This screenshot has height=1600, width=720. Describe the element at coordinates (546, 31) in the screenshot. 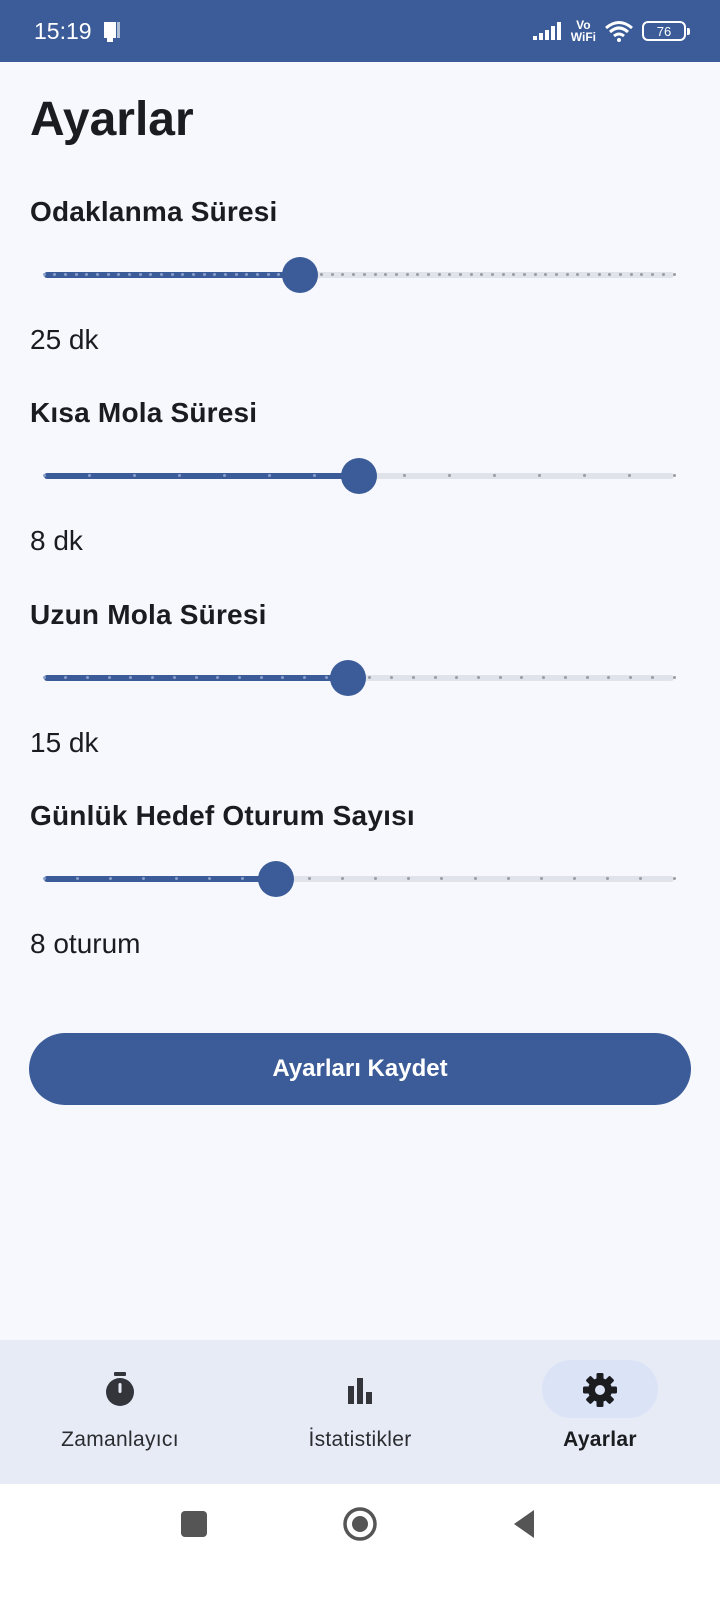

I see `signal-icon` at that location.